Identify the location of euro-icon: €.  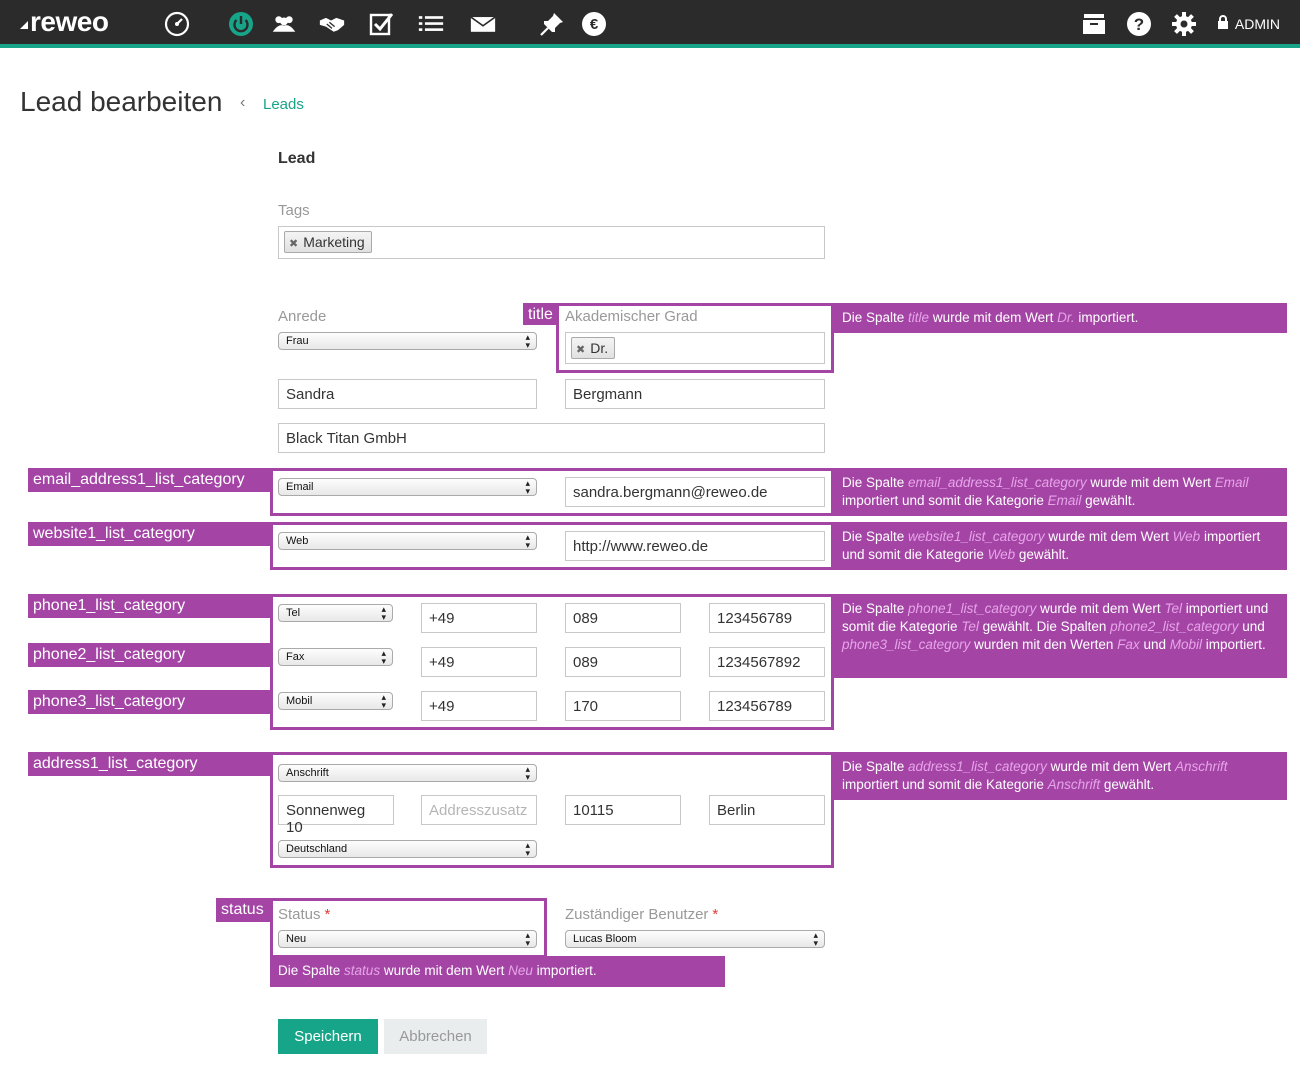
(594, 24).